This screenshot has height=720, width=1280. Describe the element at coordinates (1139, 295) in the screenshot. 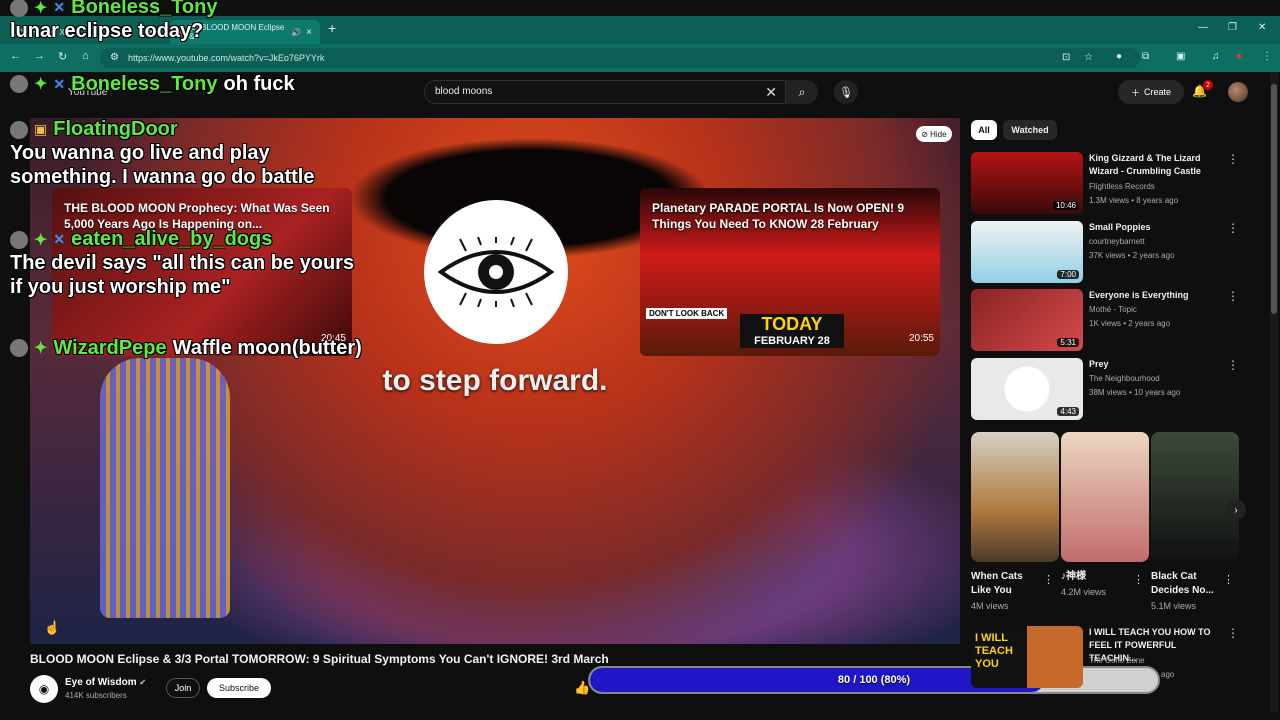

I see `rec-title: Everyone is Everything` at that location.